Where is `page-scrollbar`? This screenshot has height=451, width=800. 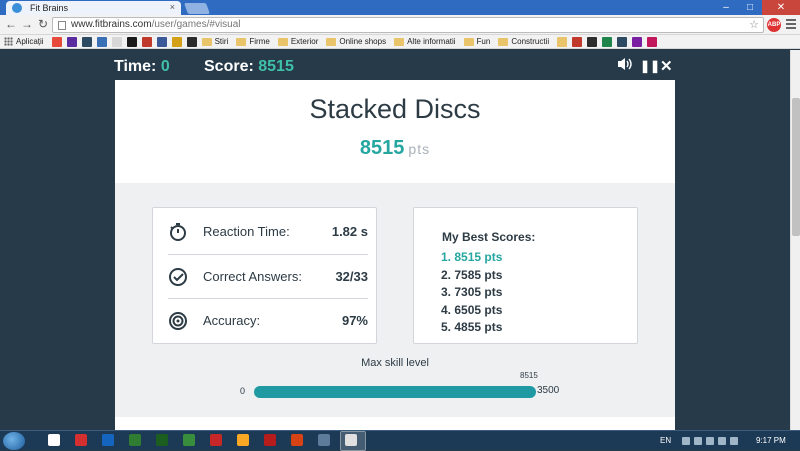 page-scrollbar is located at coordinates (795, 240).